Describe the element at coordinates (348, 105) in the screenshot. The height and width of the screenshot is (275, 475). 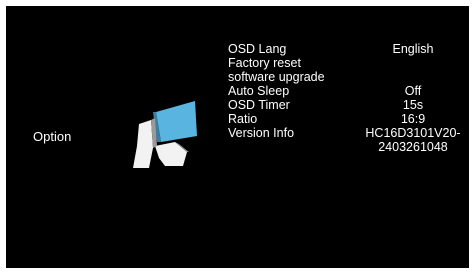
I see `menu-row-osd-timer: OSD Timer 15s` at that location.